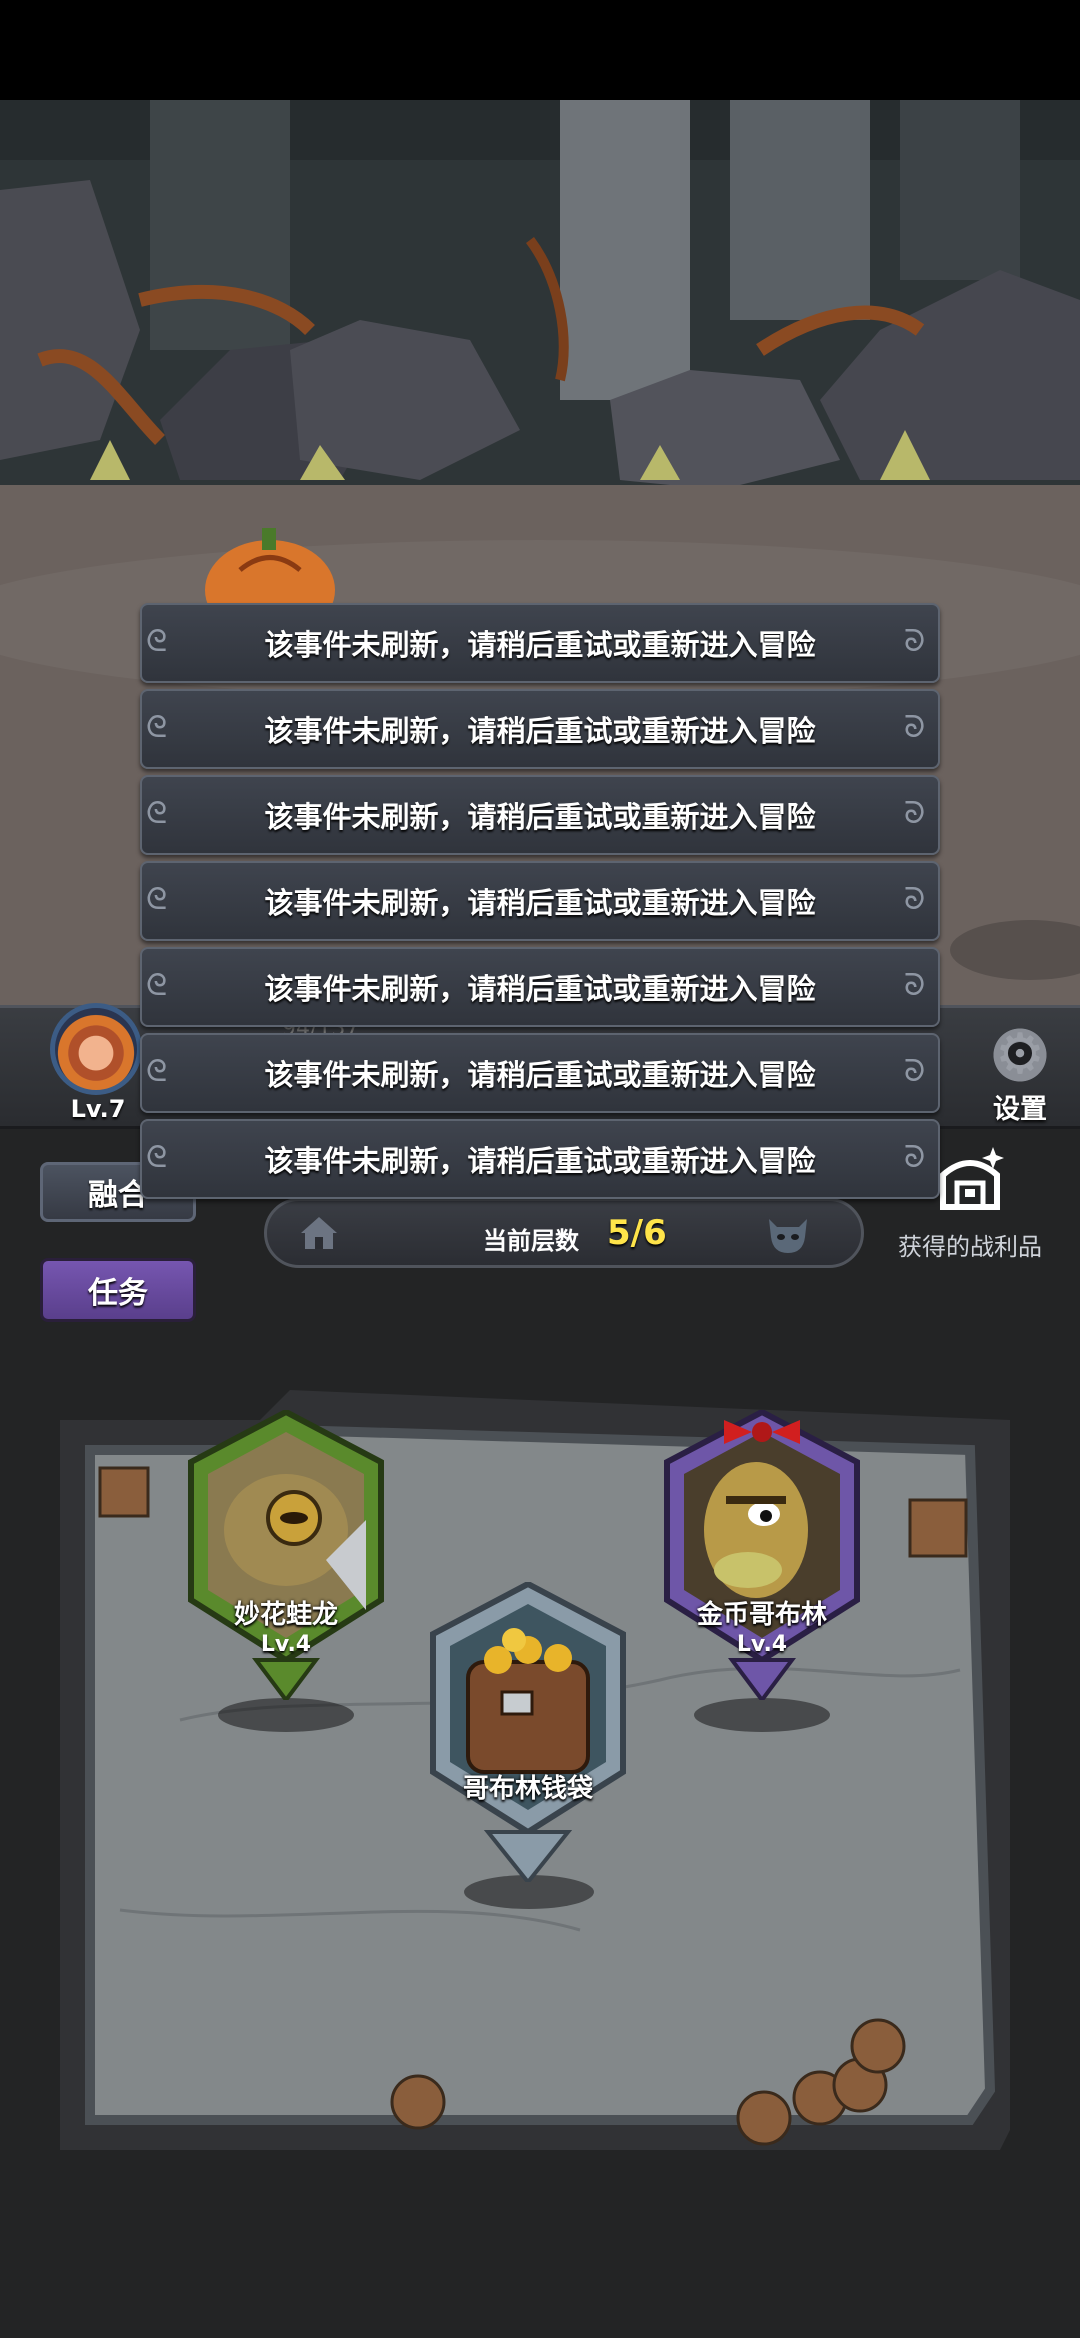  What do you see at coordinates (970, 1247) in the screenshot?
I see `loot-label: 获得的战利品` at bounding box center [970, 1247].